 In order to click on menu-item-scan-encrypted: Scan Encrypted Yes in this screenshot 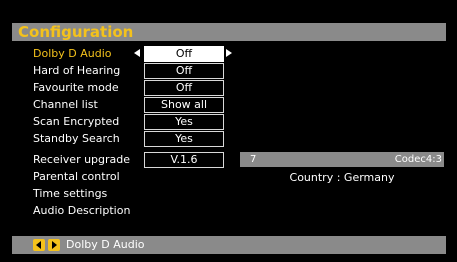, I will do `click(120, 121)`.